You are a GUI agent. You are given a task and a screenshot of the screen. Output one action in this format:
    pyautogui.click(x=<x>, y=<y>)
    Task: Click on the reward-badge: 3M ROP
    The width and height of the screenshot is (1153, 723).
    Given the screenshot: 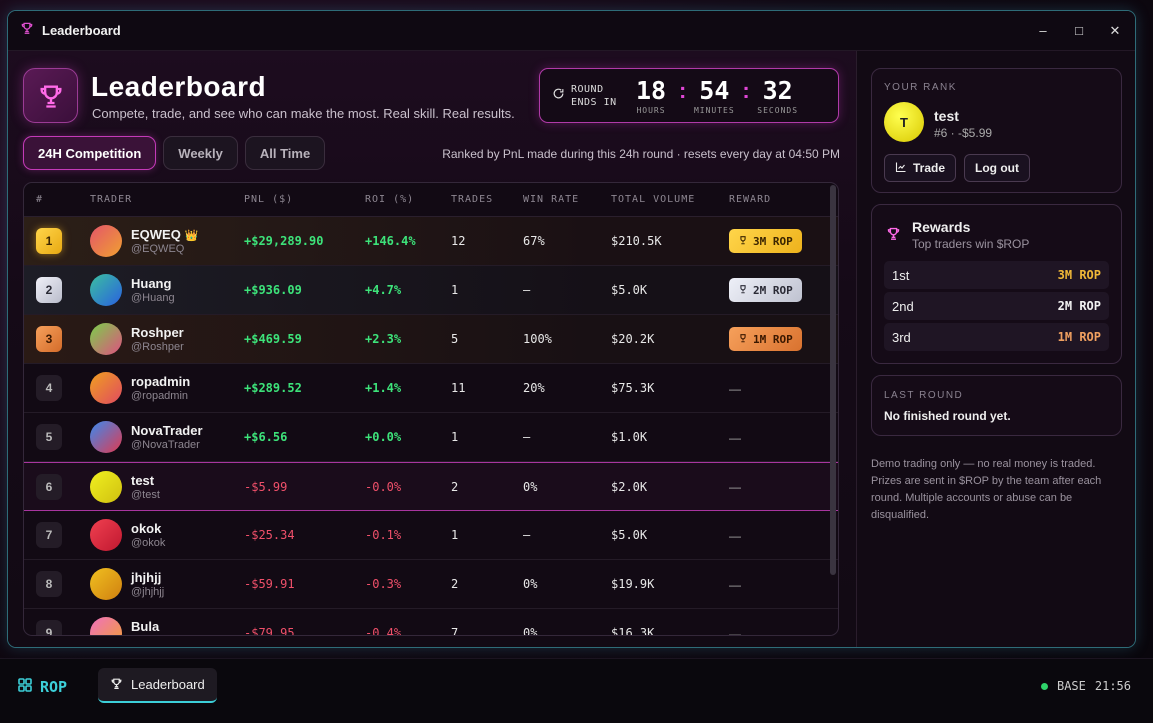 What is the action you would take?
    pyautogui.click(x=765, y=241)
    